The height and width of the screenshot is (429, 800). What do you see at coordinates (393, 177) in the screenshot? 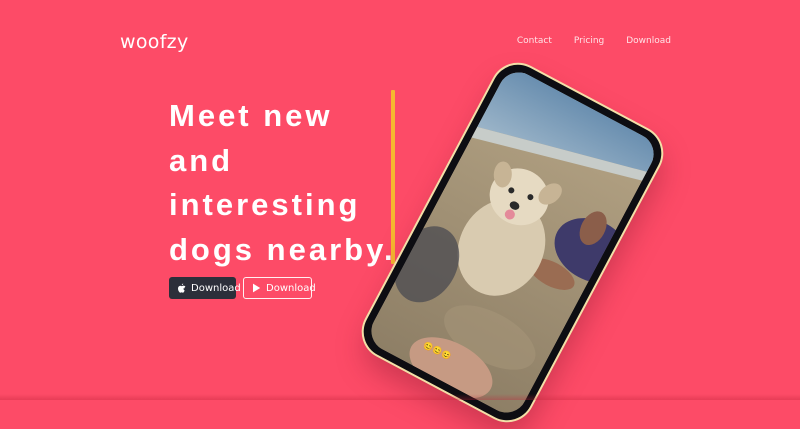
I see `accent-divider` at bounding box center [393, 177].